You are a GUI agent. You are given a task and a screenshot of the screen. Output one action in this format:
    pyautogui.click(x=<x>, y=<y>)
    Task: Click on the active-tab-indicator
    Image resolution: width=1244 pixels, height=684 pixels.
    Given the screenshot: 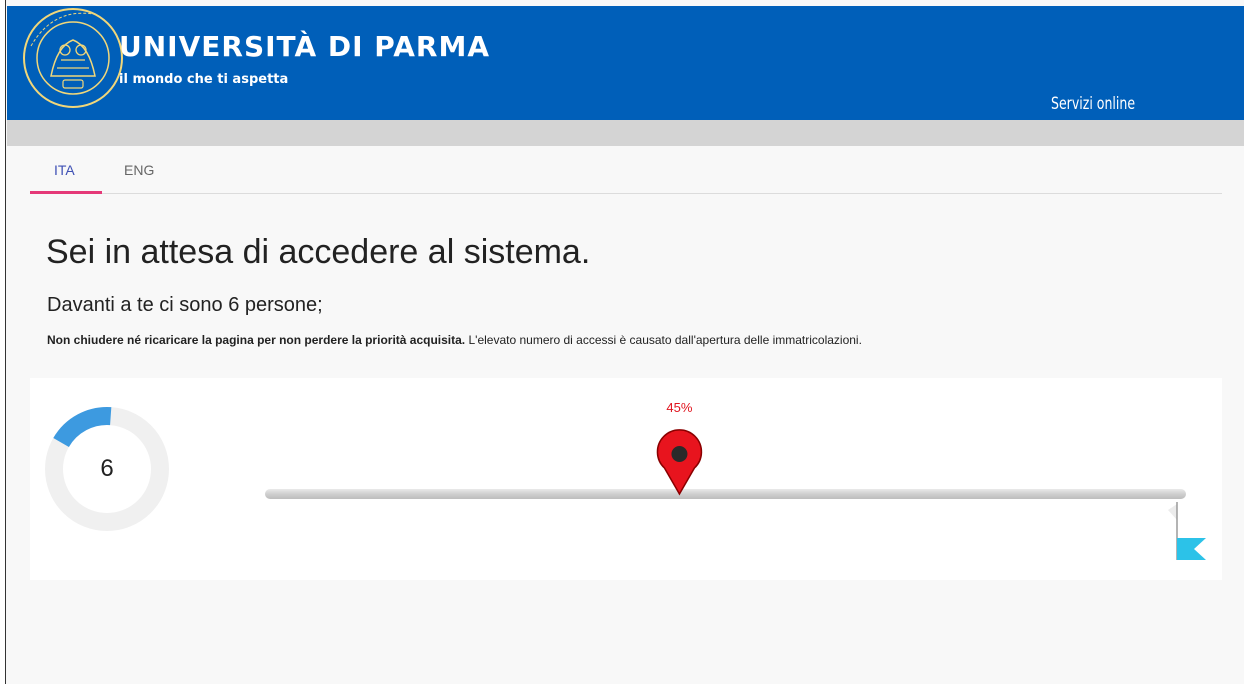 What is the action you would take?
    pyautogui.click(x=66, y=192)
    